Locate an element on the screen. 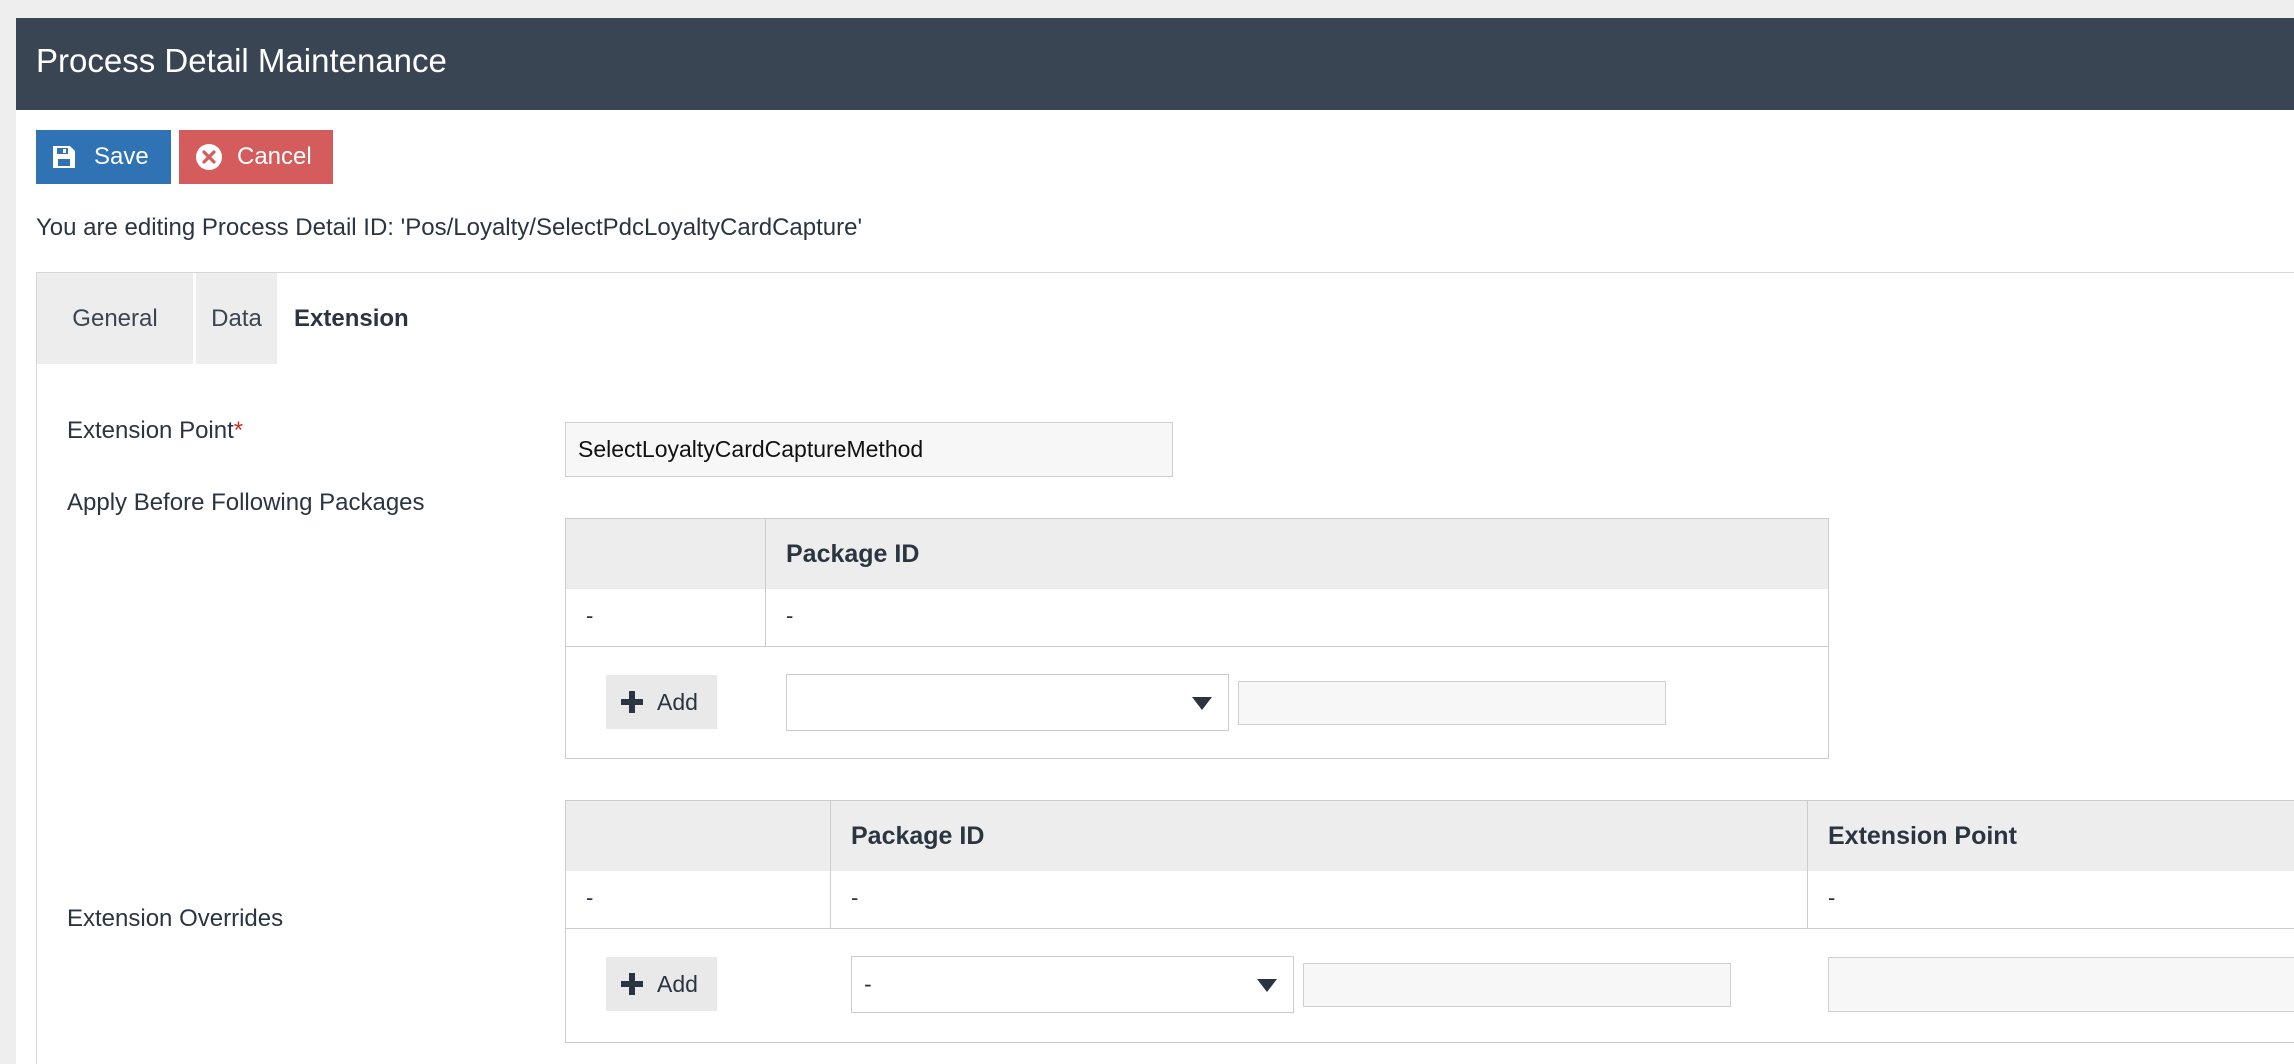 The height and width of the screenshot is (1064, 2294). cancel-button-label: Cancel is located at coordinates (274, 156).